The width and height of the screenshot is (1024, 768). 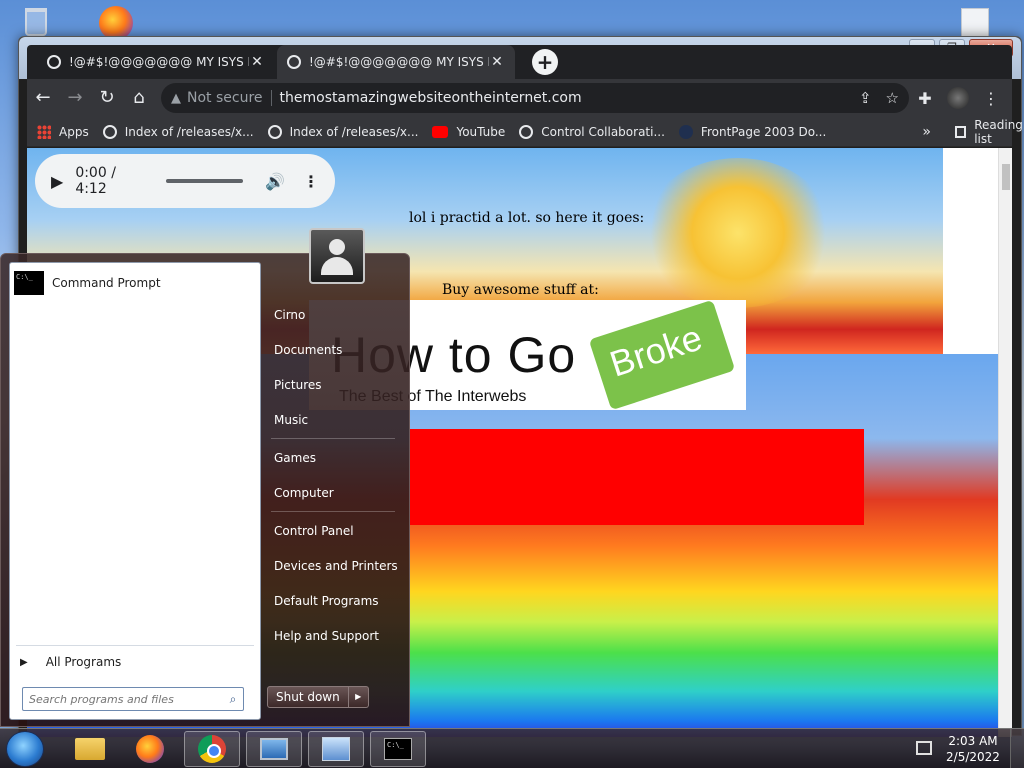 I want to click on bookmark-star-icon: ☆, so click(x=892, y=98).